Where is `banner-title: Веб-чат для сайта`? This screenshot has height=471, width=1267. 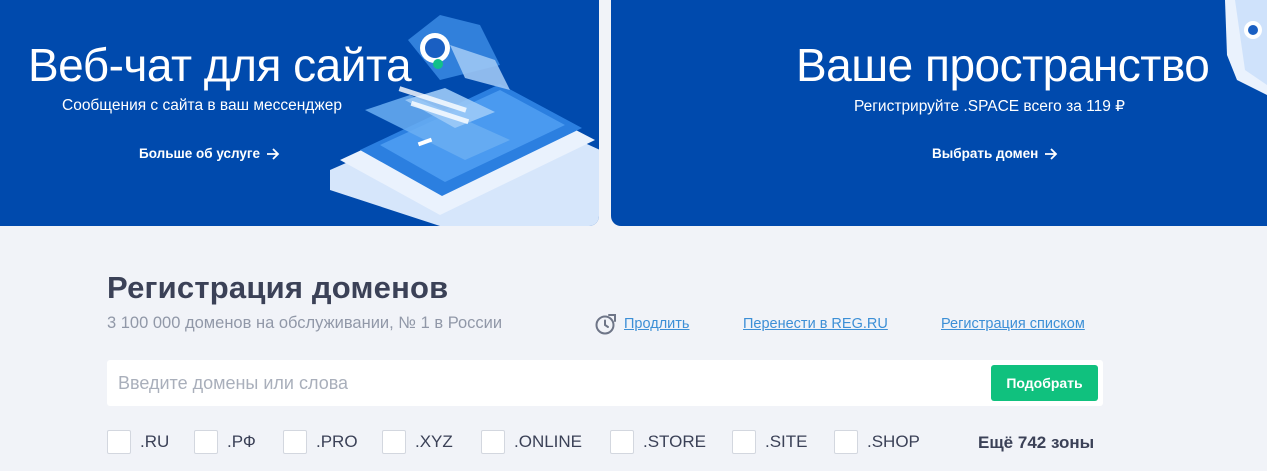 banner-title: Веб-чат для сайта is located at coordinates (220, 65).